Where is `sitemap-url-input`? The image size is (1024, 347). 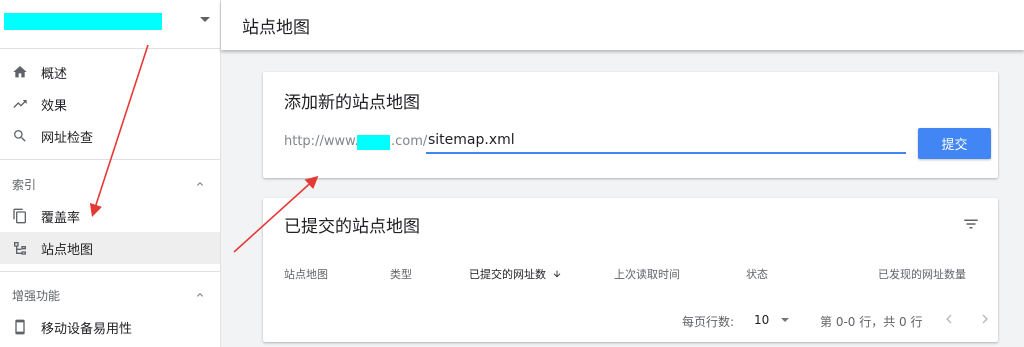
sitemap-url-input is located at coordinates (666, 141).